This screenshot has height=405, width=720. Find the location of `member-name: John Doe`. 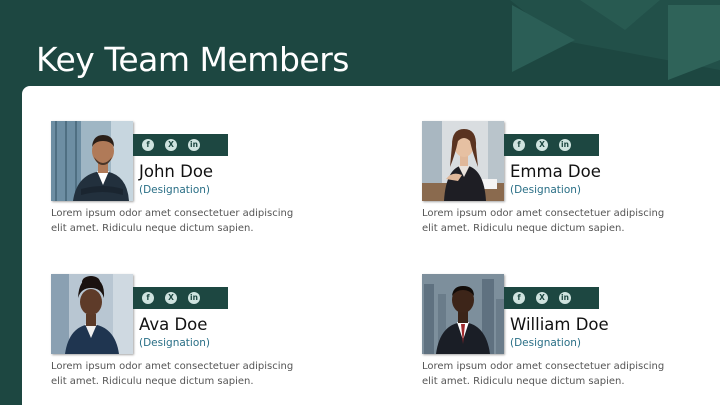

member-name: John Doe is located at coordinates (176, 171).